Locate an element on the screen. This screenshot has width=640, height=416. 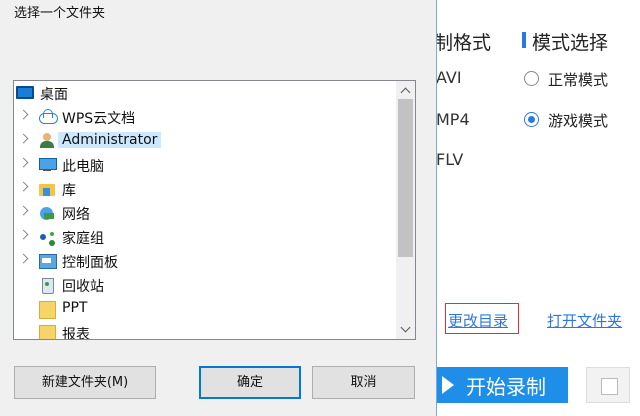
user-icon is located at coordinates (47, 140).